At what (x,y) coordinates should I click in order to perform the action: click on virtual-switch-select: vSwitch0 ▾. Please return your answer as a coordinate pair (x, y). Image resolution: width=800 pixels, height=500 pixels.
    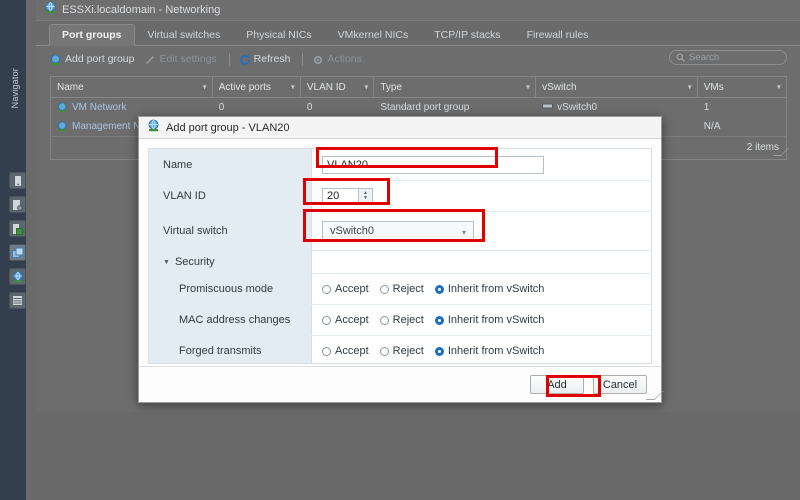
    Looking at the image, I should click on (398, 231).